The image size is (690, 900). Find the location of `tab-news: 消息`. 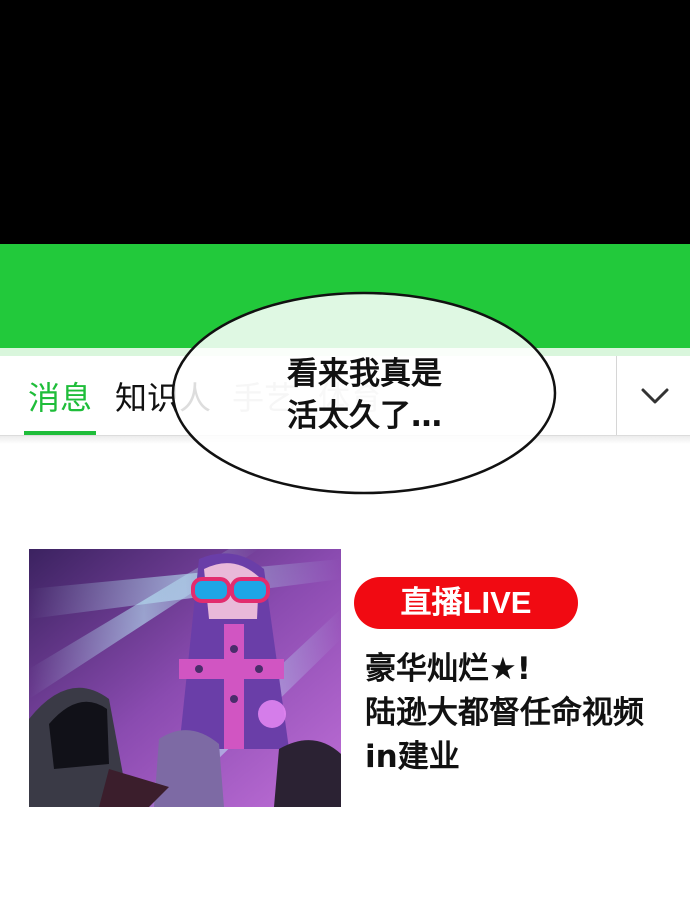

tab-news: 消息 is located at coordinates (60, 398).